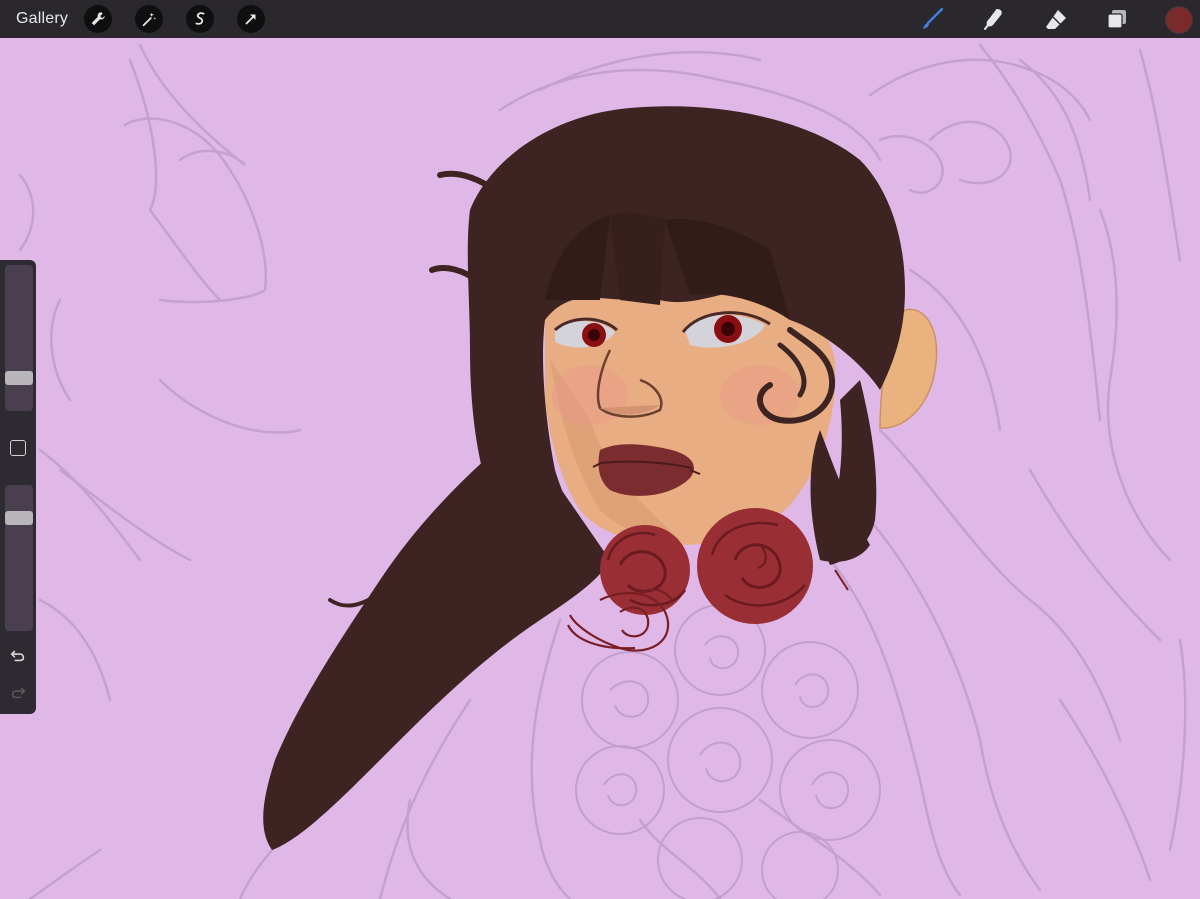 Image resolution: width=1200 pixels, height=899 pixels. Describe the element at coordinates (19, 518) in the screenshot. I see `opacity-thumb` at that location.